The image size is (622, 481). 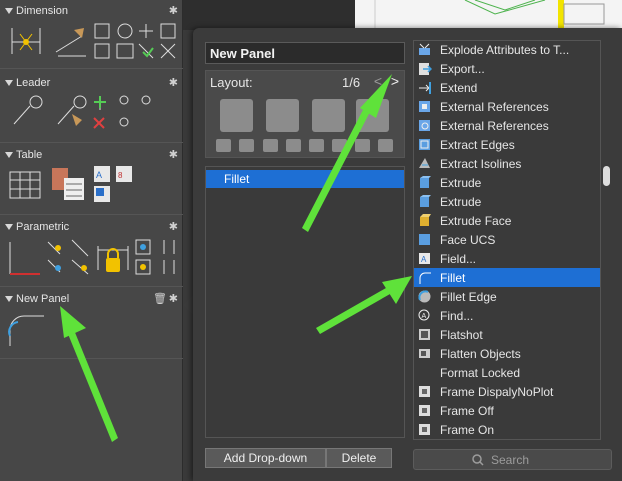 I want to click on extend-icon, so click(x=425, y=88).